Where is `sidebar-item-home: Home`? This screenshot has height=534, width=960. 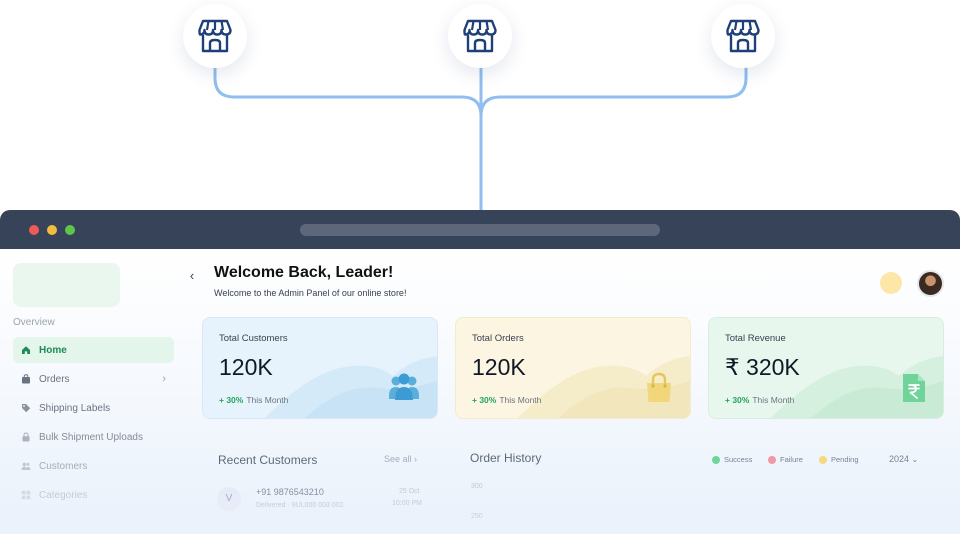 sidebar-item-home: Home is located at coordinates (93, 350).